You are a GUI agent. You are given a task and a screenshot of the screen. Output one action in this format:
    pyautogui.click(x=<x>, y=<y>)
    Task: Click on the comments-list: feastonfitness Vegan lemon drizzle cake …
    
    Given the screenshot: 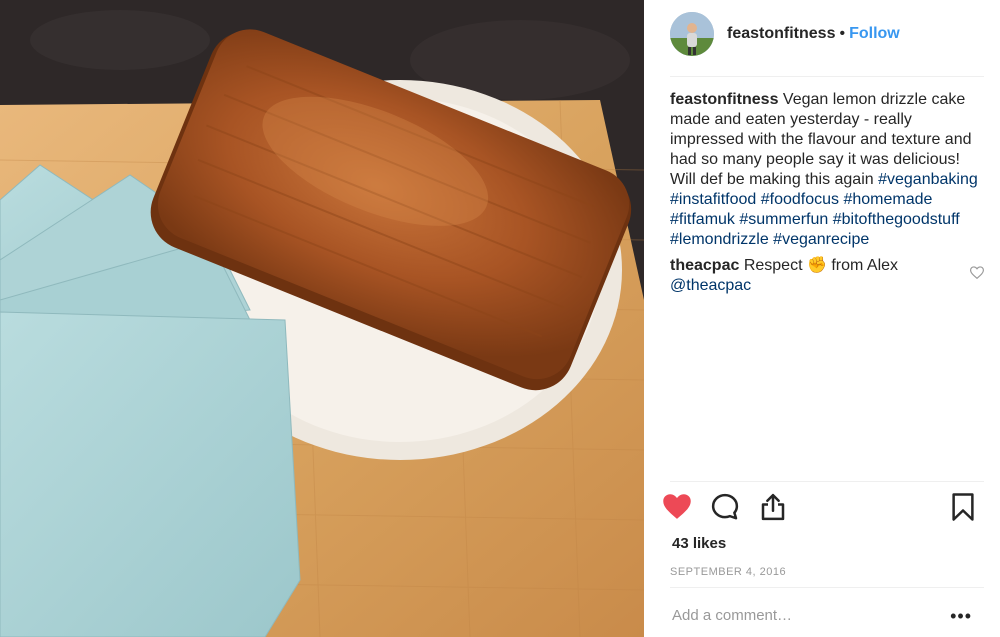 What is the action you would take?
    pyautogui.click(x=830, y=193)
    